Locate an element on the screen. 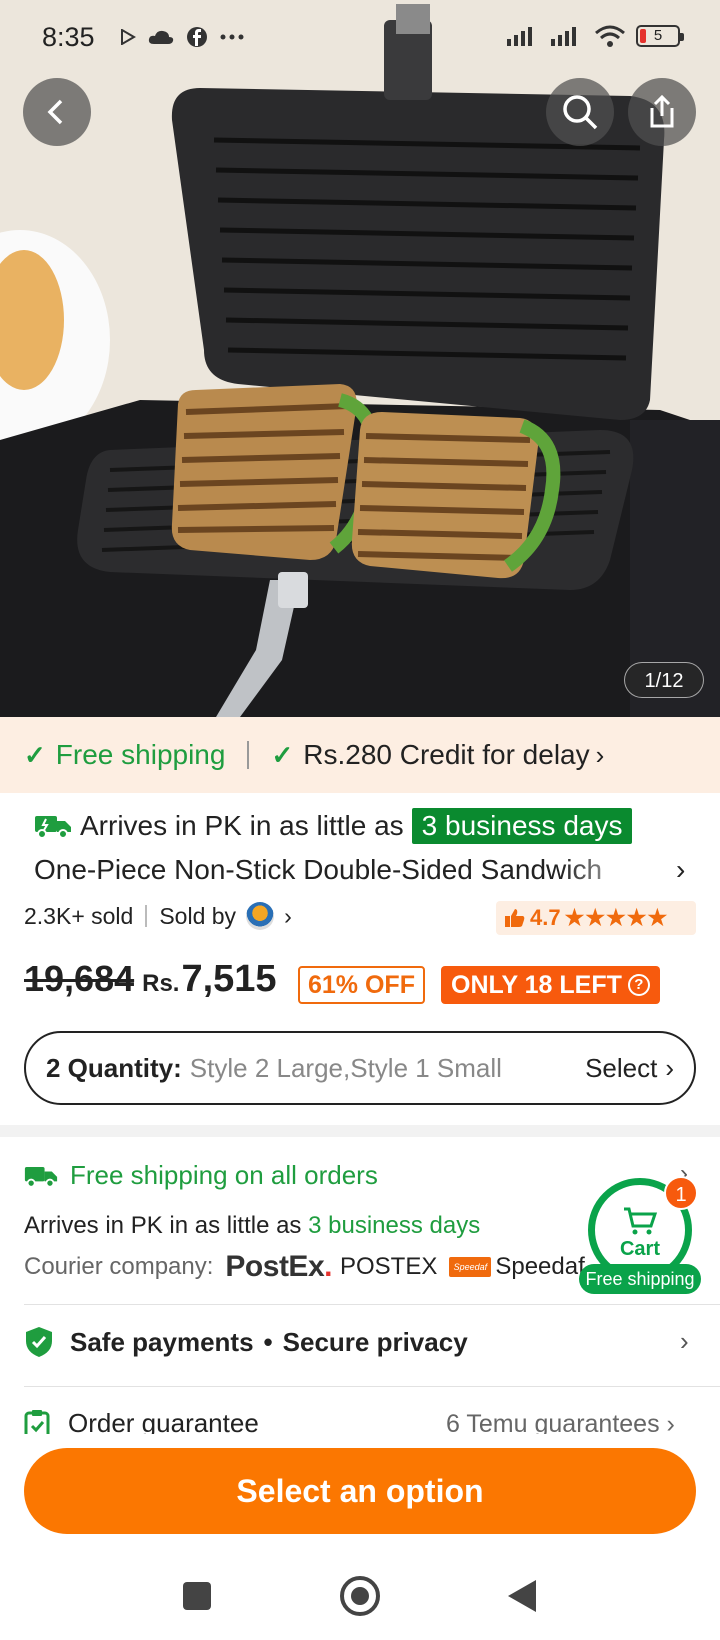 Image resolution: width=720 pixels, height=1640 pixels. status-notification-icons is located at coordinates (182, 37).